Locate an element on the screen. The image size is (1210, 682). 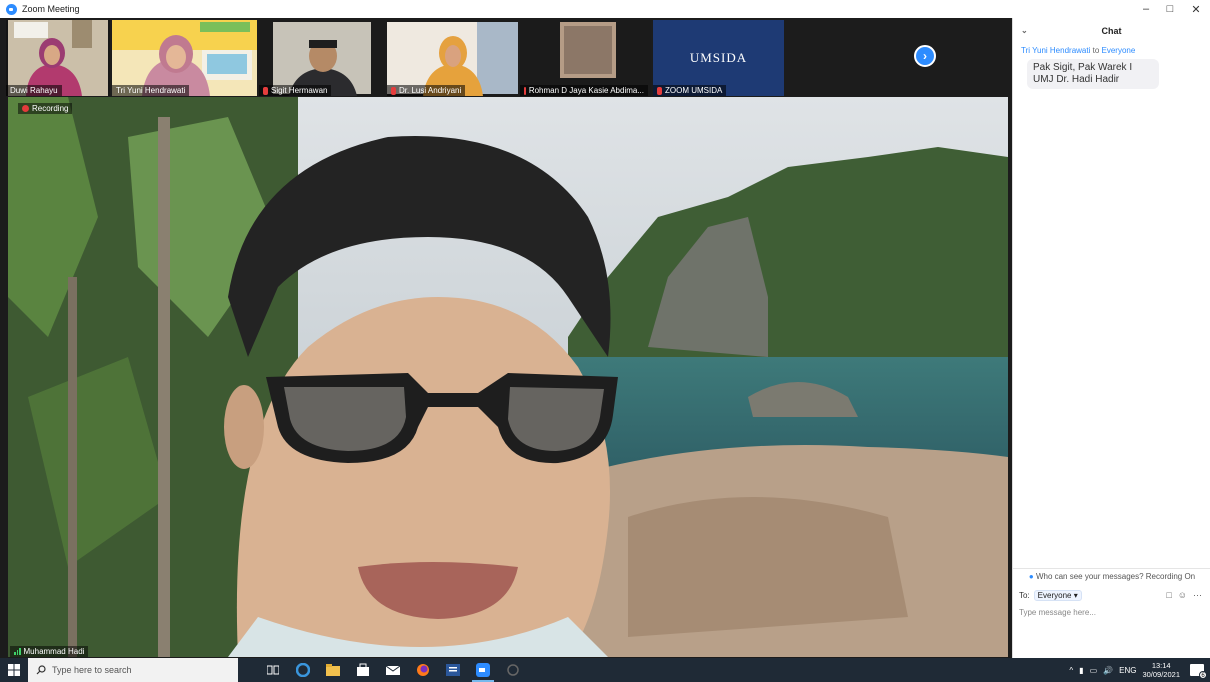
emoji-icon: ☺ is located at coordinates (1182, 595).